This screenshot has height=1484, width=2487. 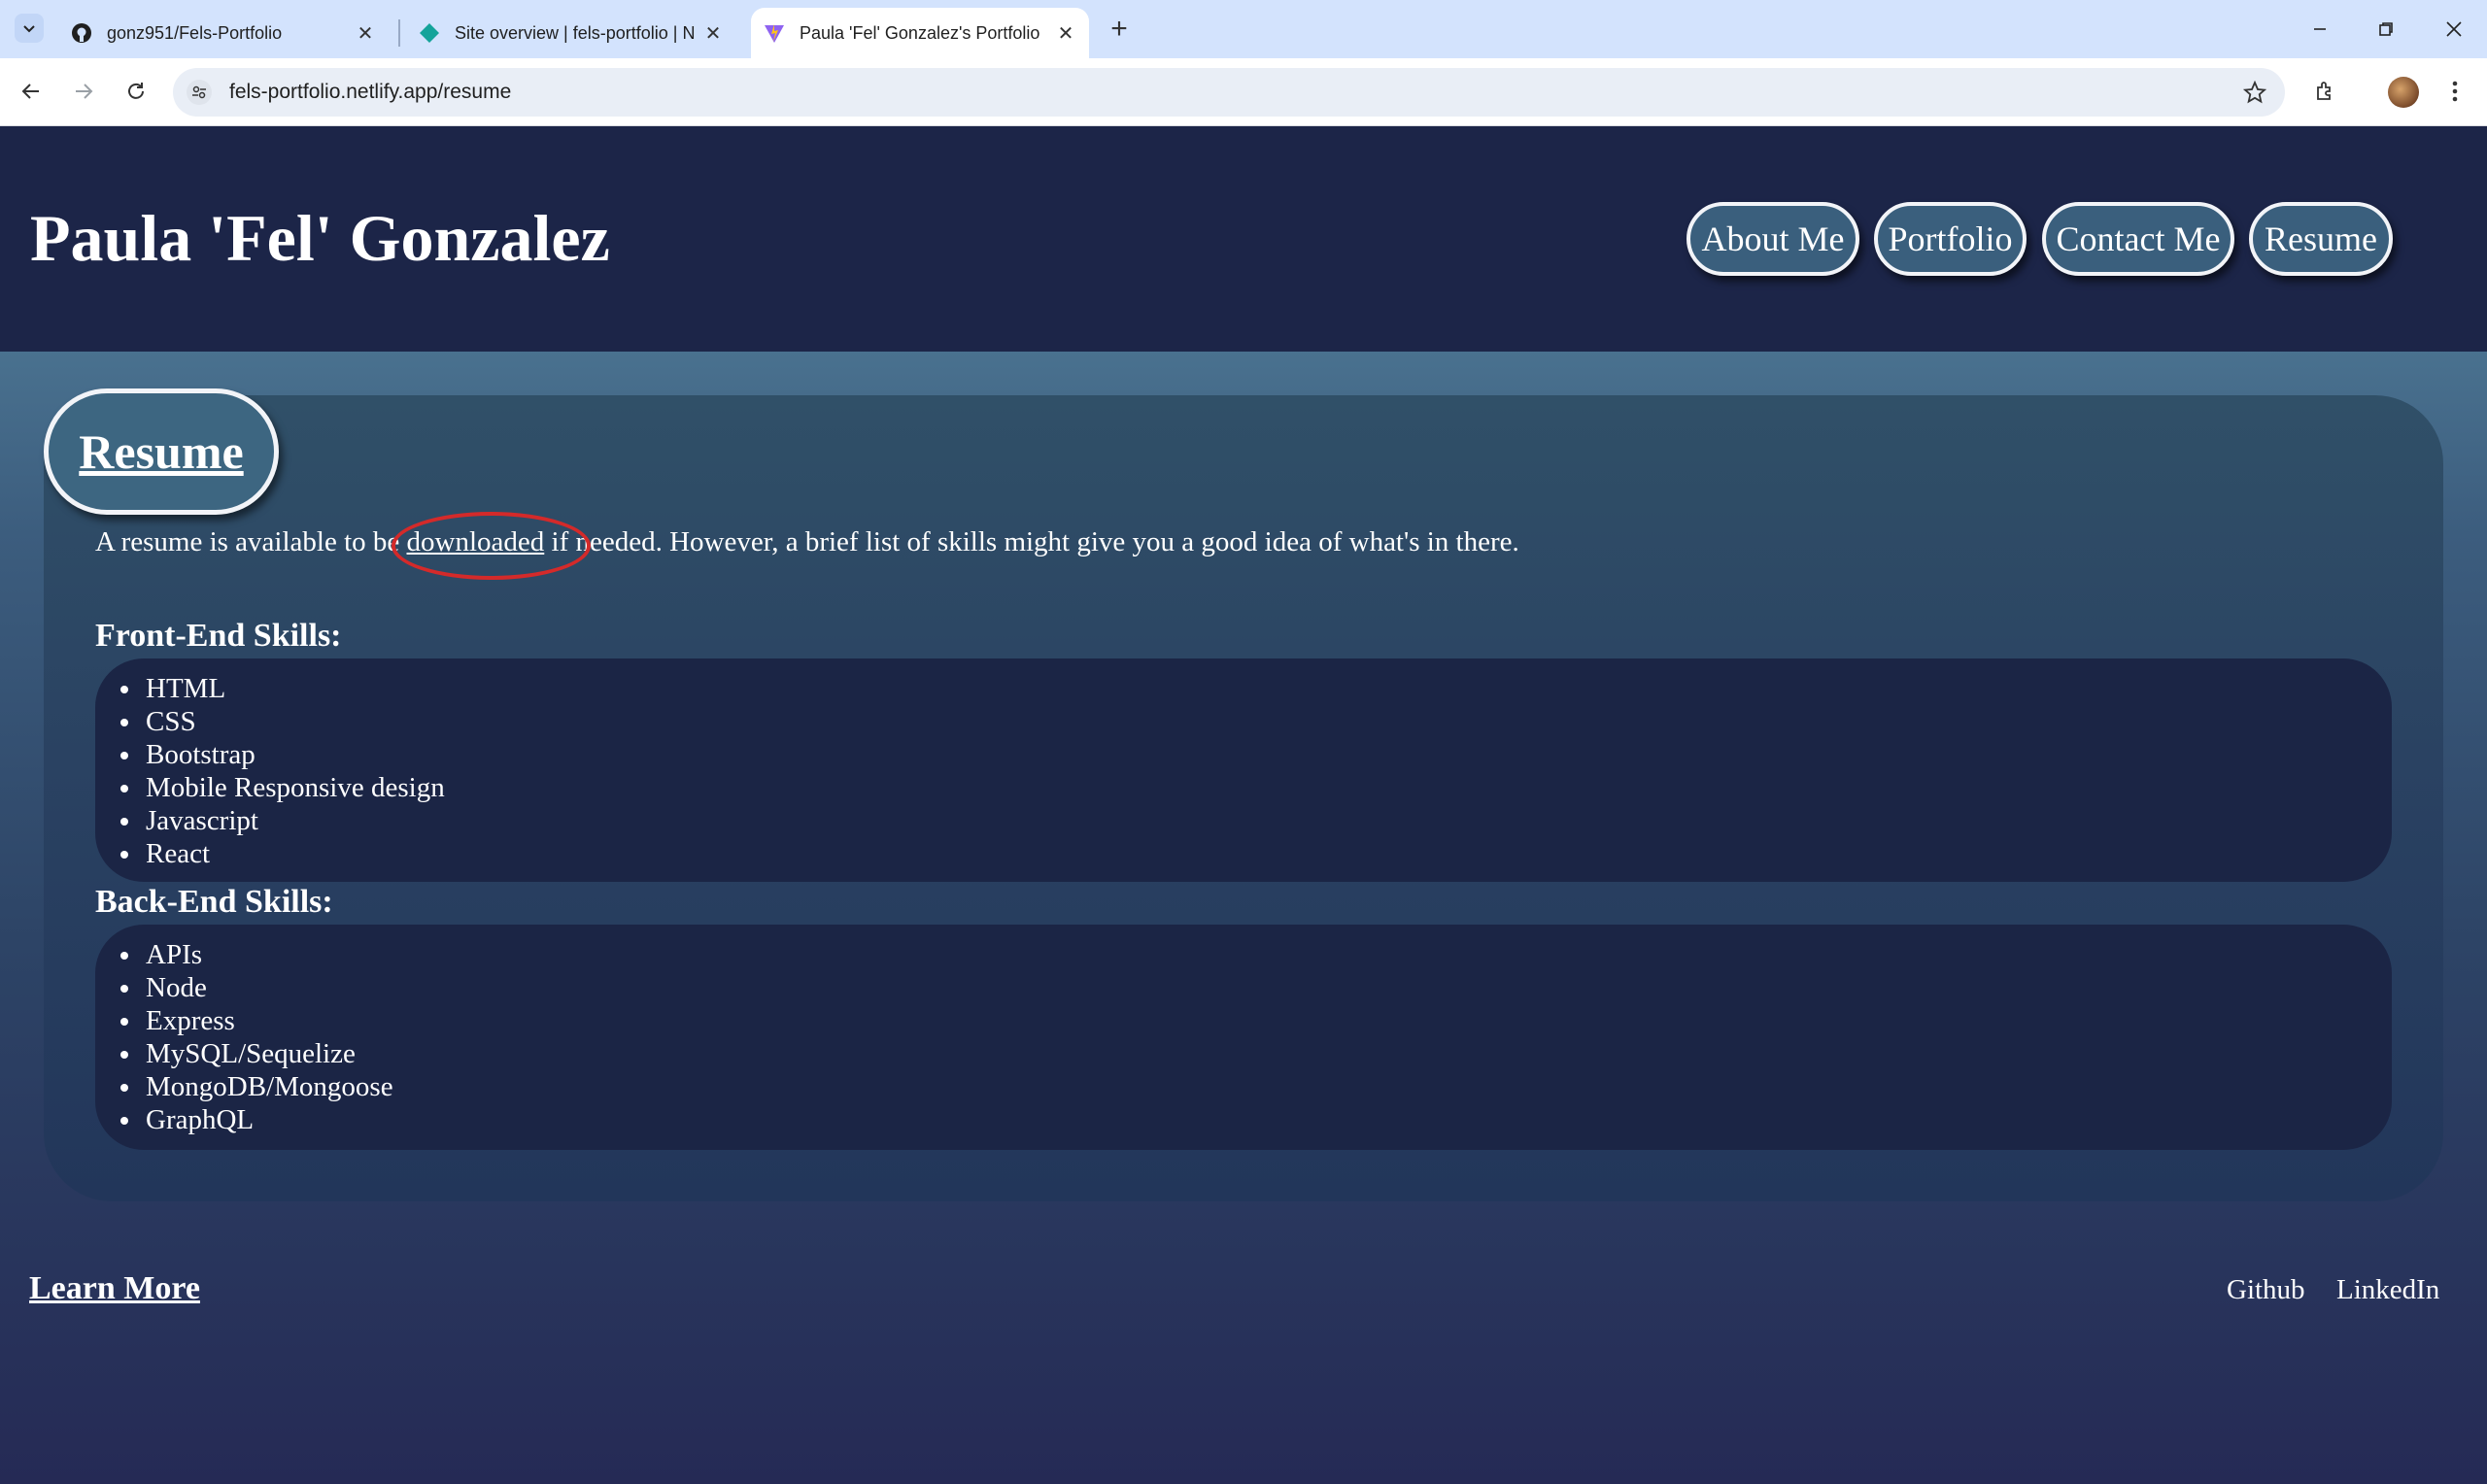 I want to click on list-item: HTML, so click(x=282, y=688).